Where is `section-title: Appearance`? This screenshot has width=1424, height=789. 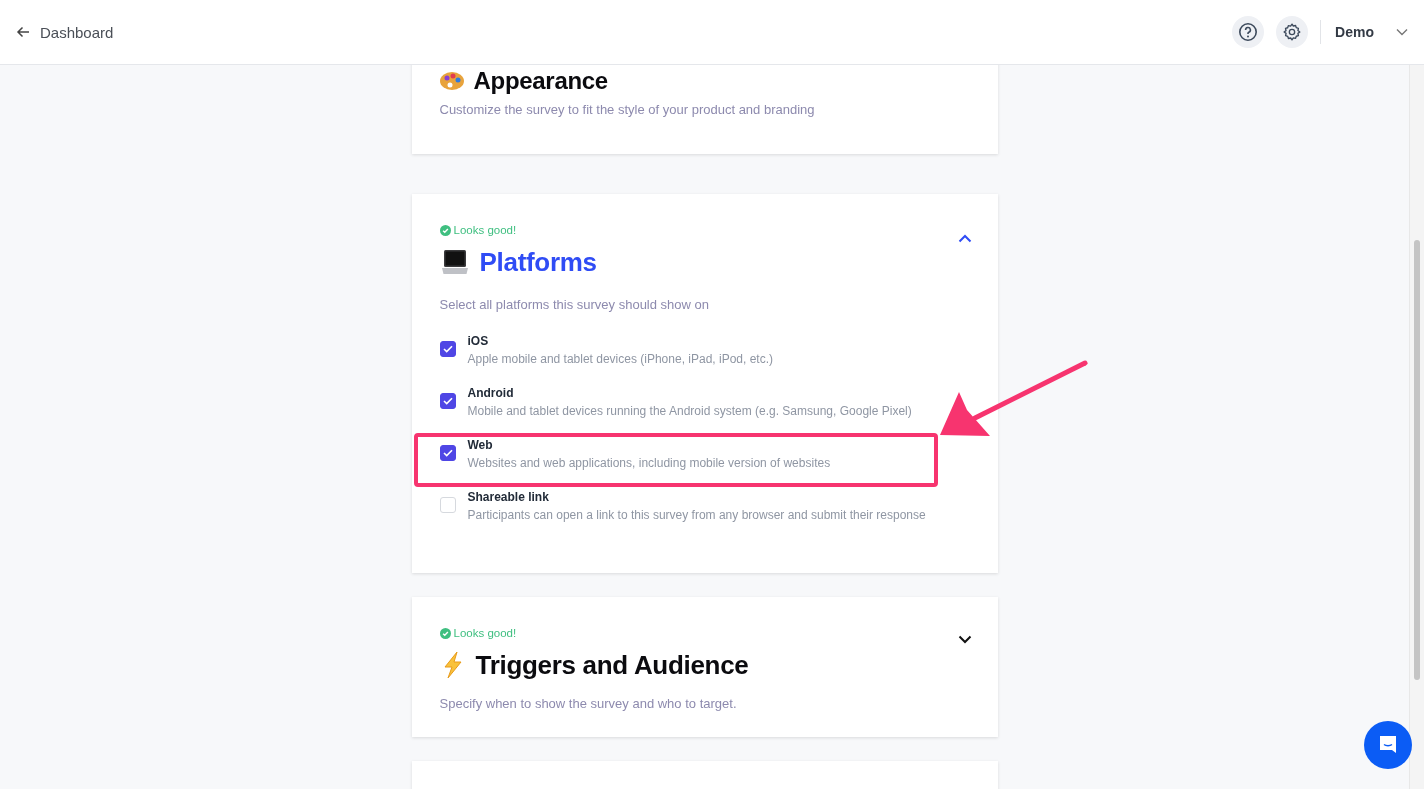 section-title: Appearance is located at coordinates (540, 81).